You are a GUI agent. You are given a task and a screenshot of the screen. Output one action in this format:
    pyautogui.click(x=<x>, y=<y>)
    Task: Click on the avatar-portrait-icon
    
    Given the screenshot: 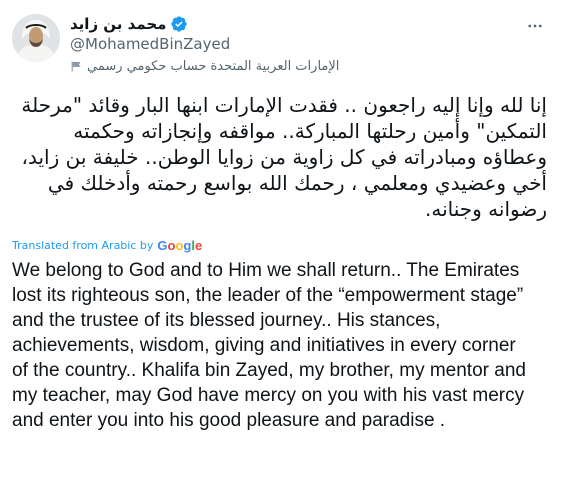 What is the action you would take?
    pyautogui.click(x=36, y=38)
    